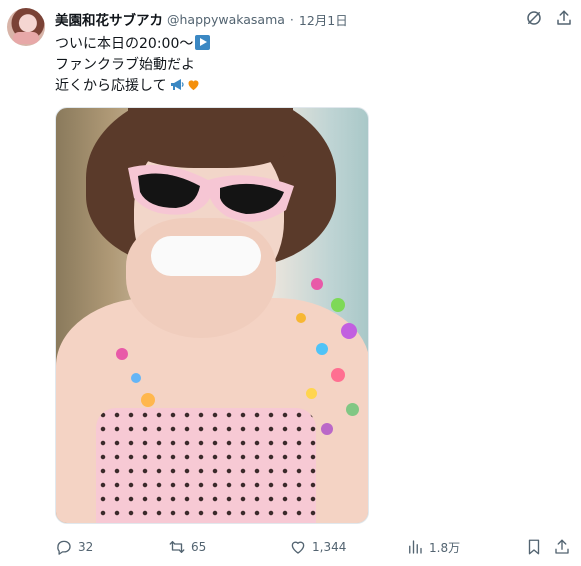 This screenshot has width=581, height=566. I want to click on more-options-icon, so click(564, 18).